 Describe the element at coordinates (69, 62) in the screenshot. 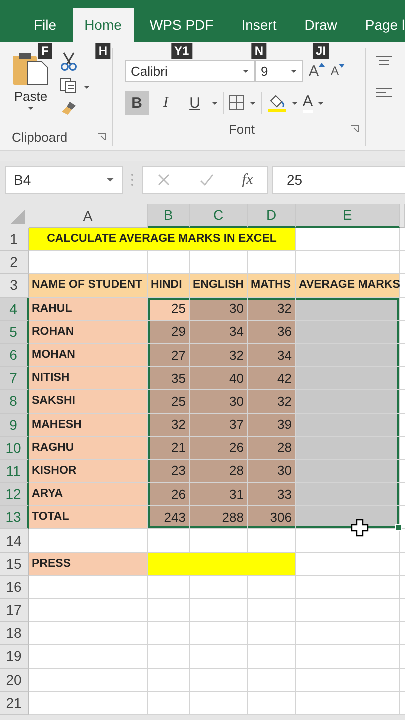

I see `cut-icon` at that location.